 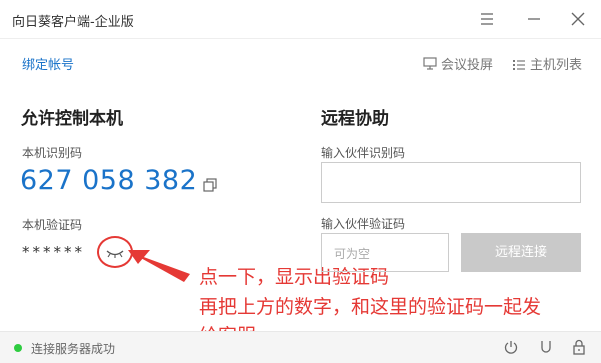 What do you see at coordinates (578, 19) in the screenshot?
I see `close-icon` at bounding box center [578, 19].